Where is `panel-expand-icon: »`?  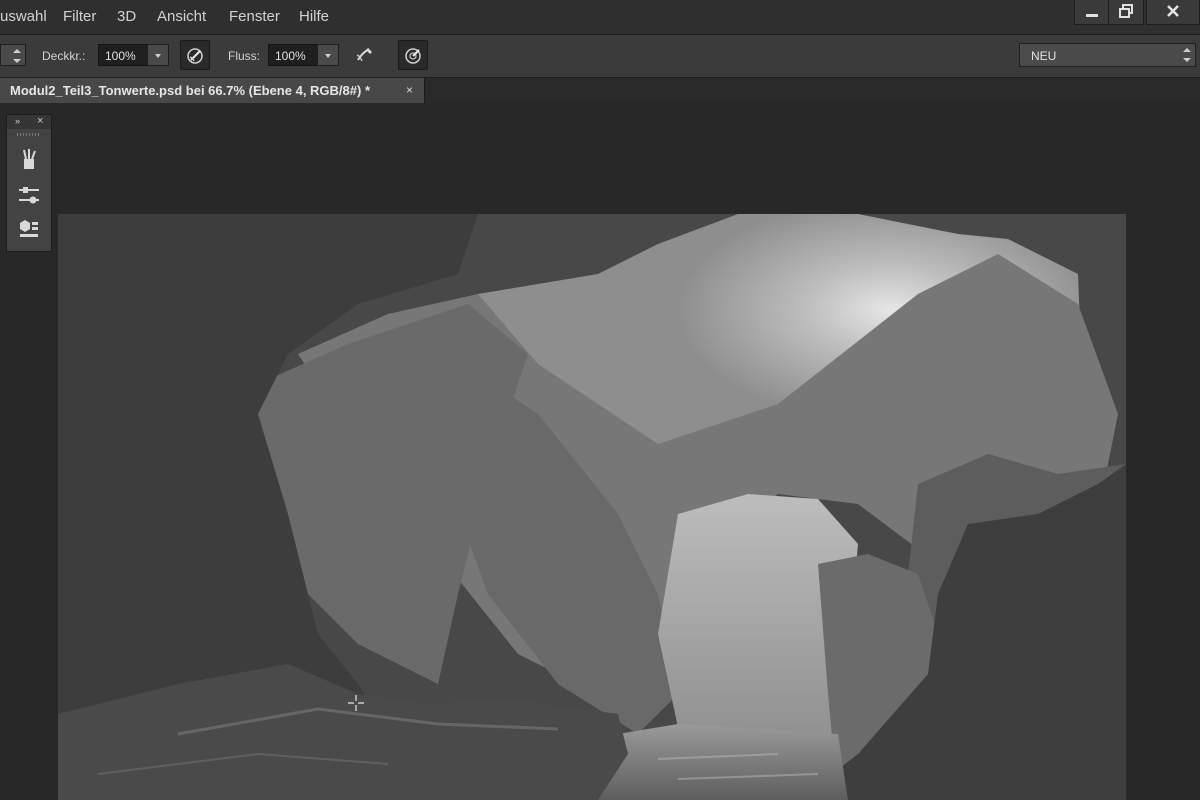 panel-expand-icon: » is located at coordinates (17, 121).